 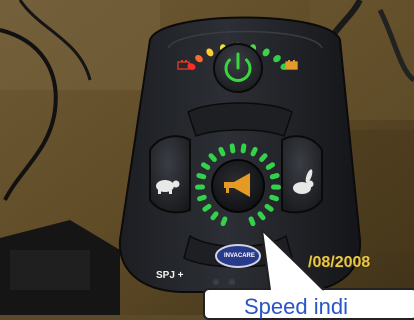 I want to click on callout-tail, so click(x=293, y=260).